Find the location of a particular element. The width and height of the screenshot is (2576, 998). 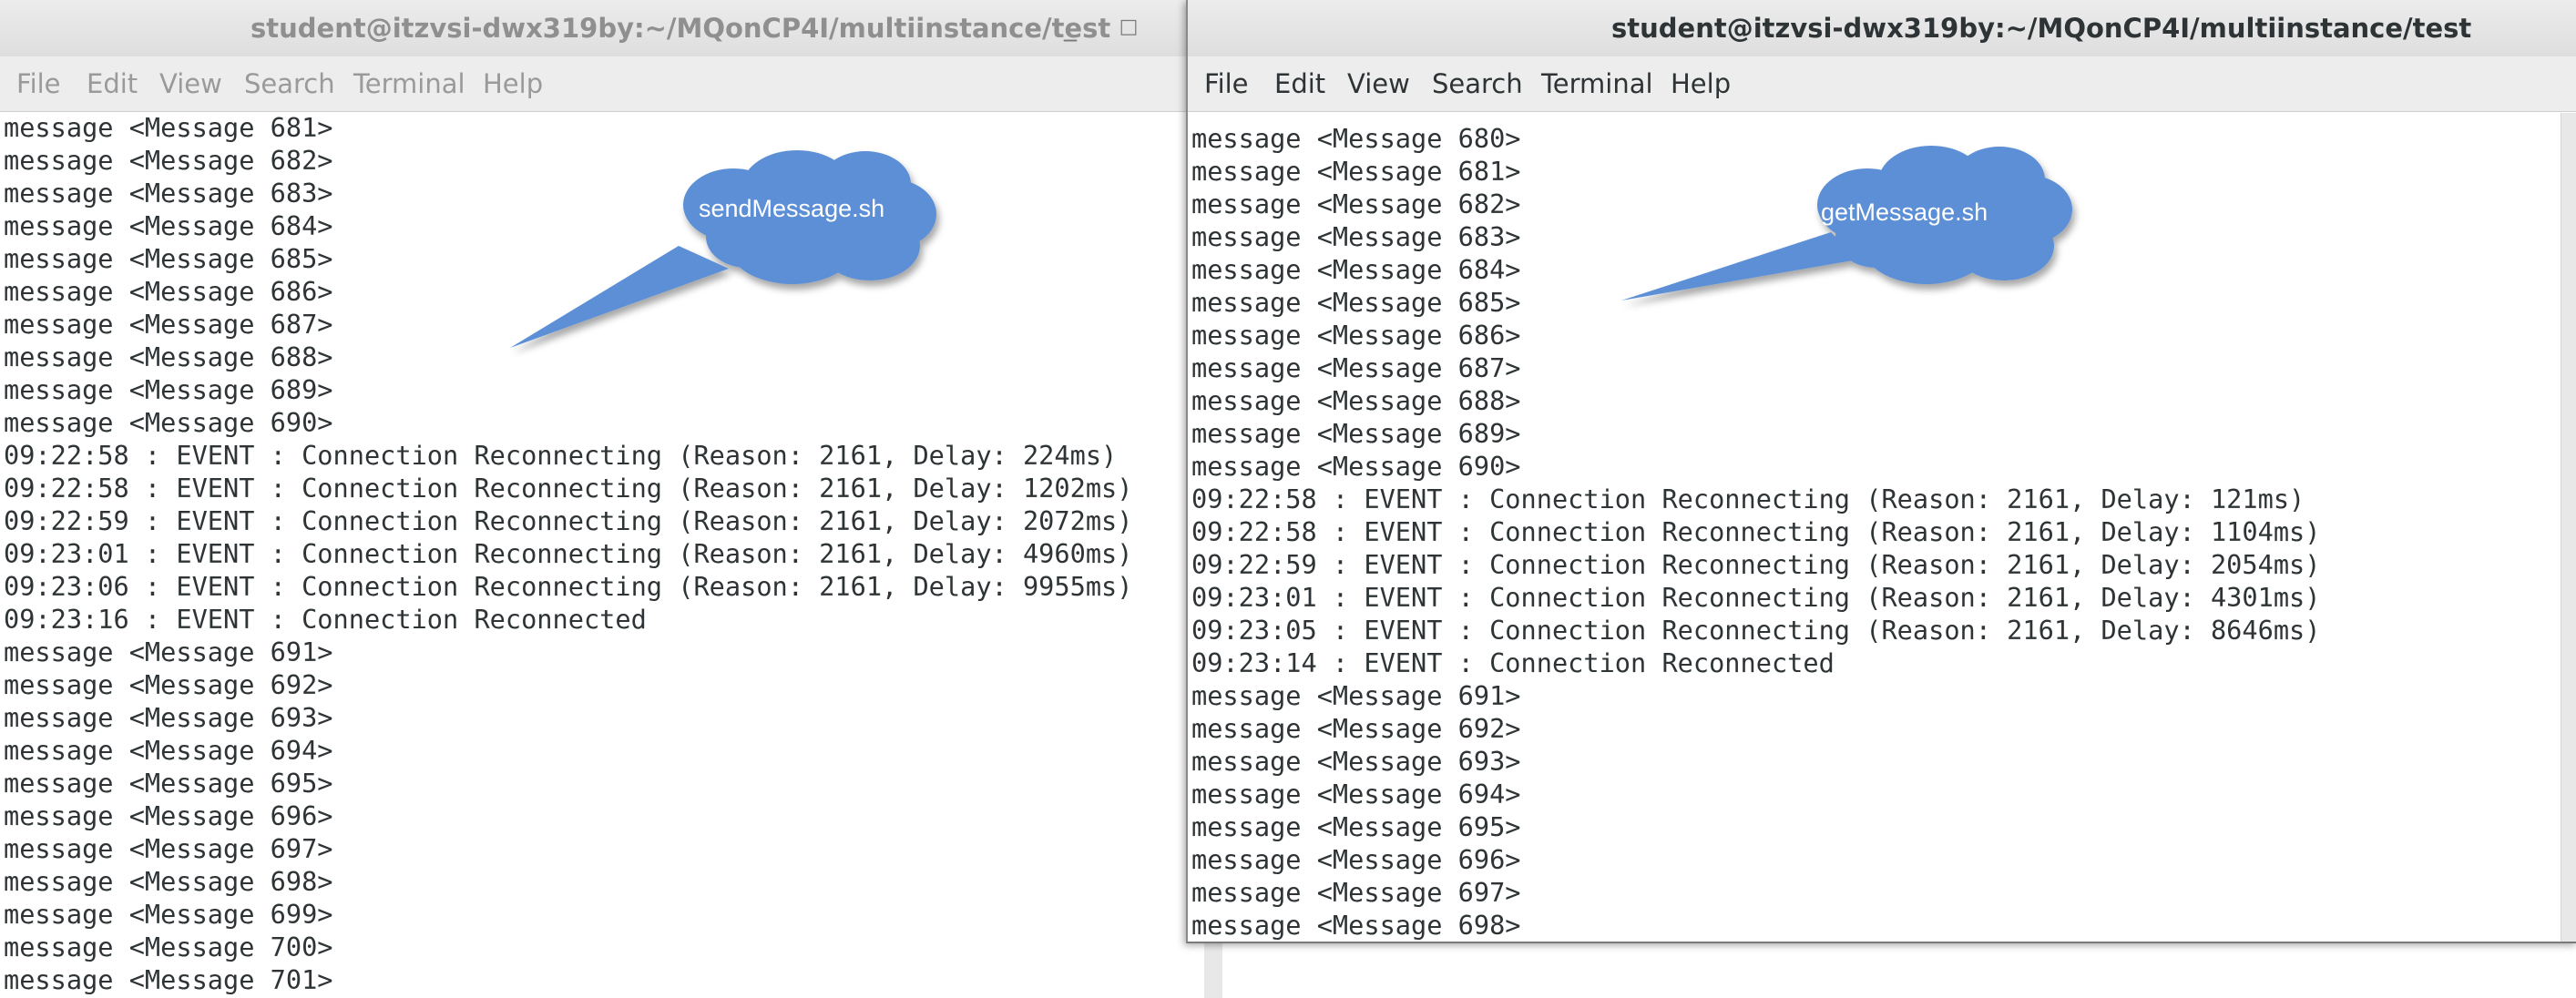

callout-label: sendMessage.sh is located at coordinates (792, 208).